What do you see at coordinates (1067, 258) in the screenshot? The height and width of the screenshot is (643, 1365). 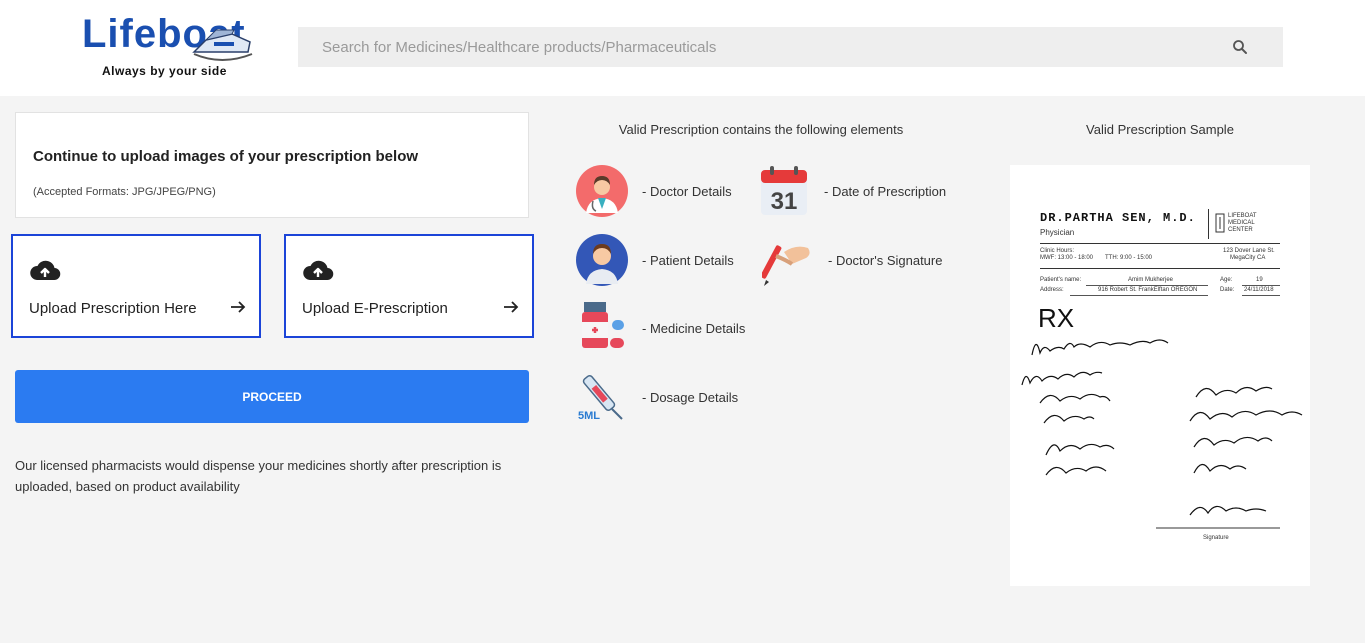 I see `hours-mwf: MWF: 13:00 - 18:00` at bounding box center [1067, 258].